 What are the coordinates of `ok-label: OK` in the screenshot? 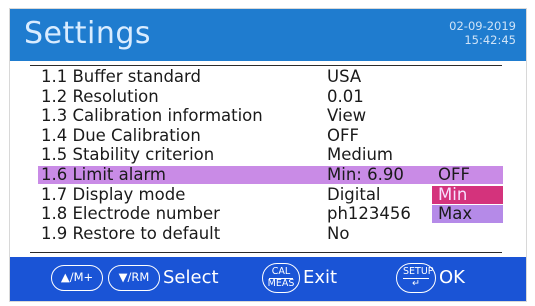 It's located at (452, 277).